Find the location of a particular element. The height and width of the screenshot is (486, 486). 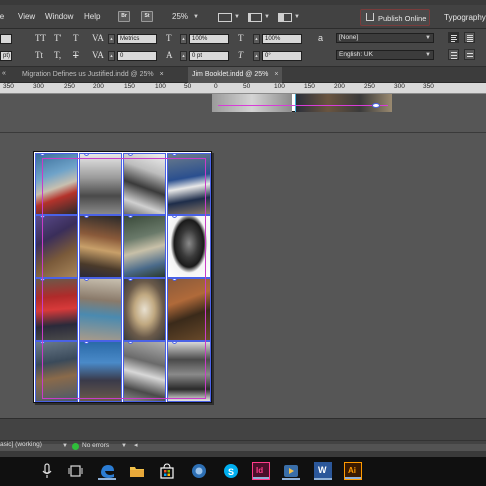

all-caps-button: TT is located at coordinates (40, 38).